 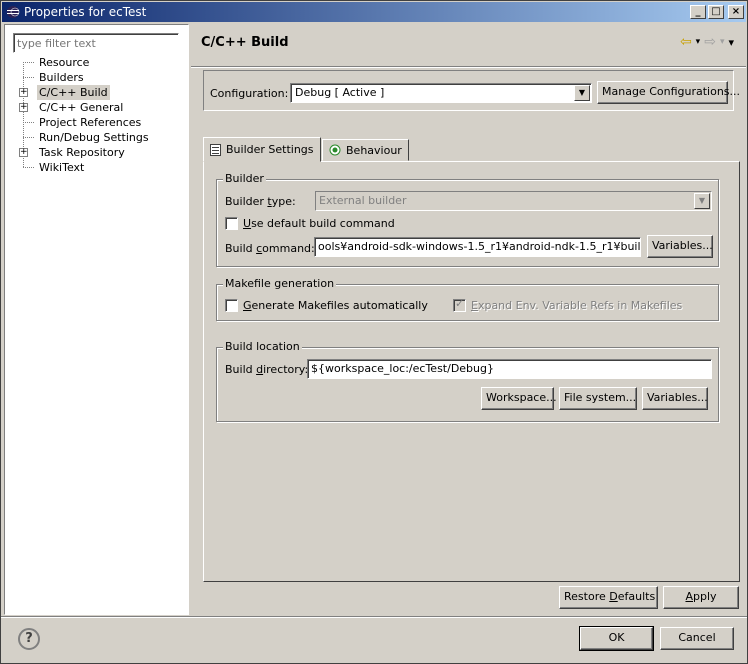 I want to click on tree-item-label: WikiText, so click(x=62, y=167).